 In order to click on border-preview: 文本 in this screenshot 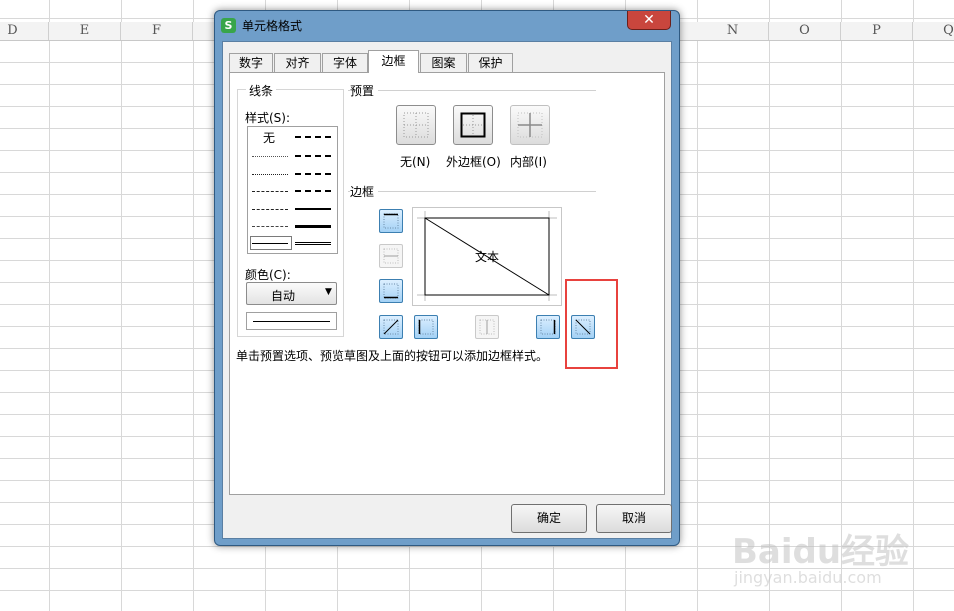, I will do `click(487, 256)`.